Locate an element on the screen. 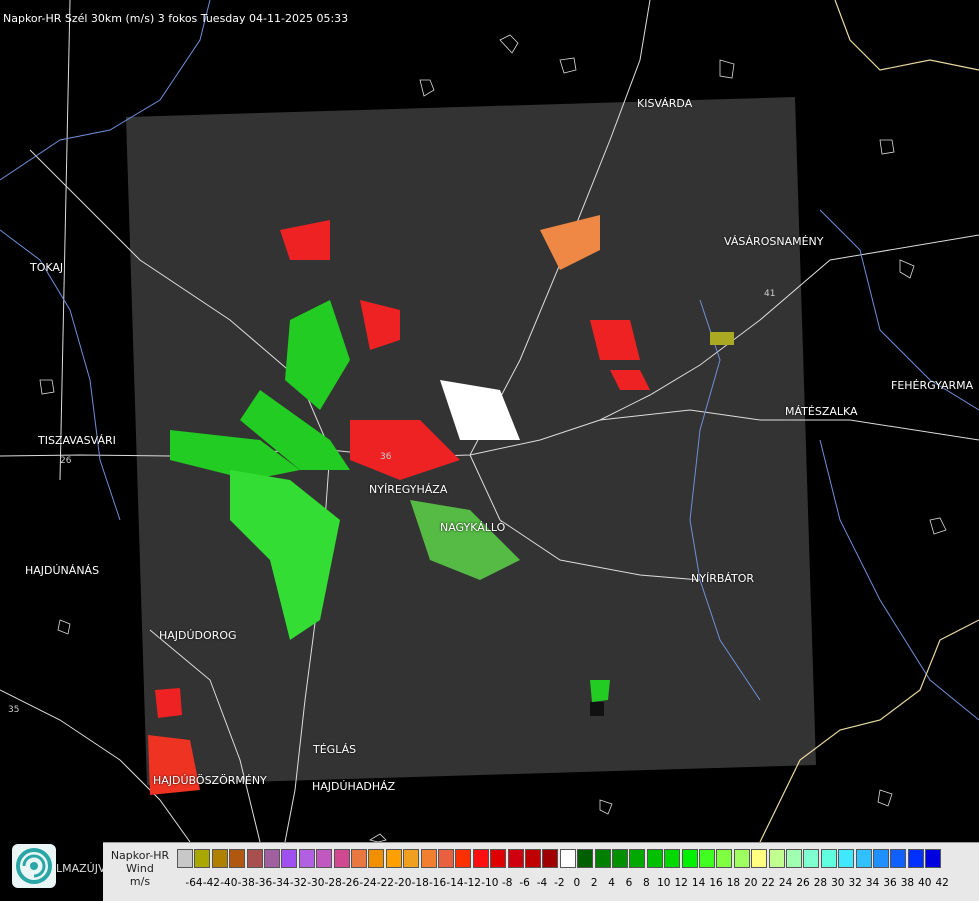 Image resolution: width=979 pixels, height=901 pixels. town-label-tokaj: TOKAJ is located at coordinates (47, 267).